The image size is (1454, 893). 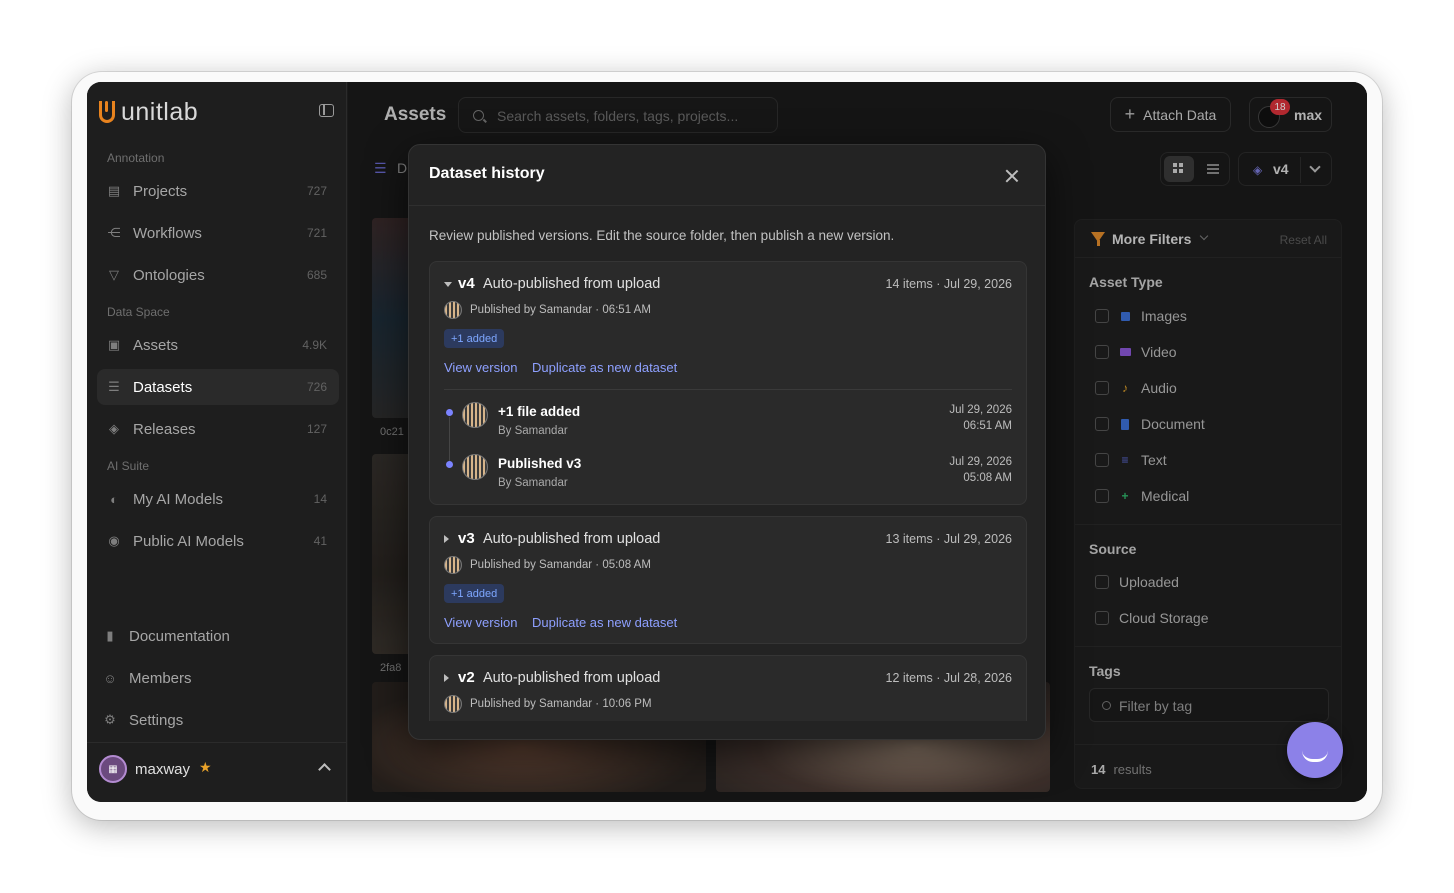 What do you see at coordinates (727, 175) in the screenshot?
I see `modal-header: Dataset history` at bounding box center [727, 175].